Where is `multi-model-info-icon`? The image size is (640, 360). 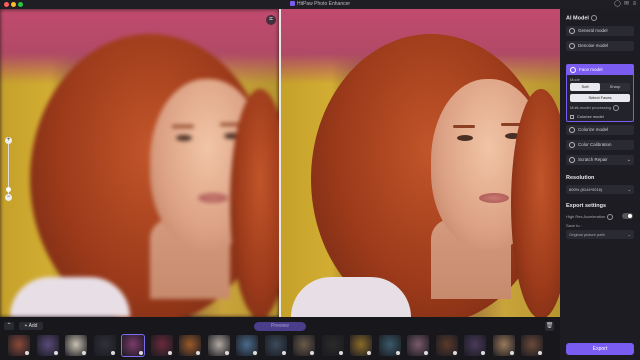 multi-model-info-icon is located at coordinates (616, 108).